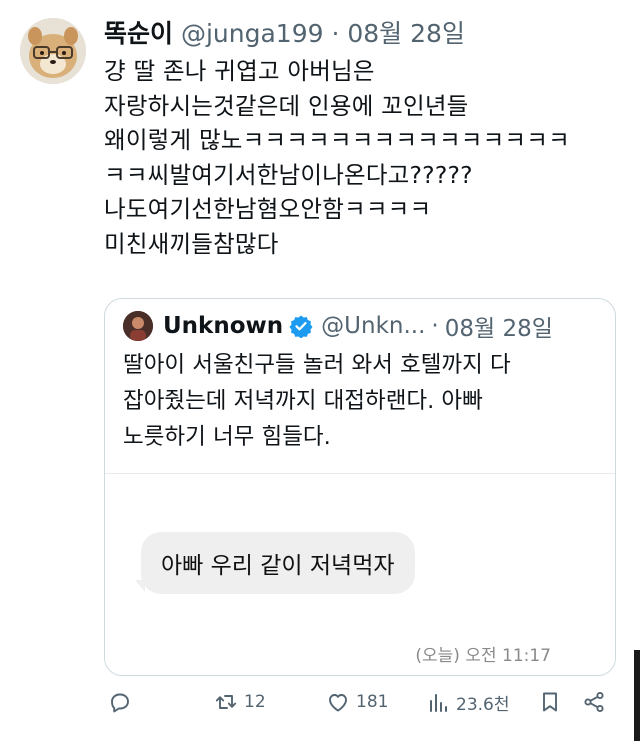 Image resolution: width=640 pixels, height=741 pixels. Describe the element at coordinates (223, 326) in the screenshot. I see `quoted-author-name: Unknown` at that location.